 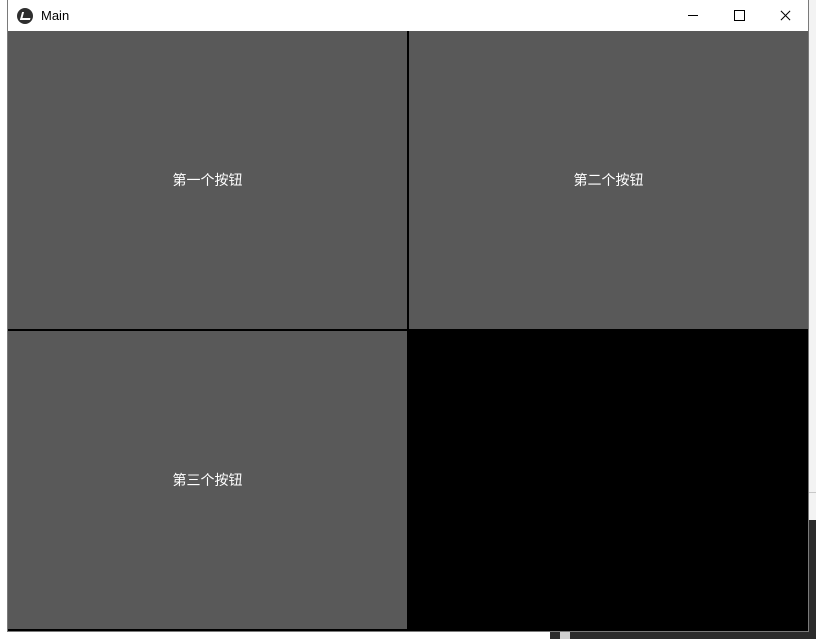 I want to click on second-button-label: 第二个按钮, so click(x=608, y=181).